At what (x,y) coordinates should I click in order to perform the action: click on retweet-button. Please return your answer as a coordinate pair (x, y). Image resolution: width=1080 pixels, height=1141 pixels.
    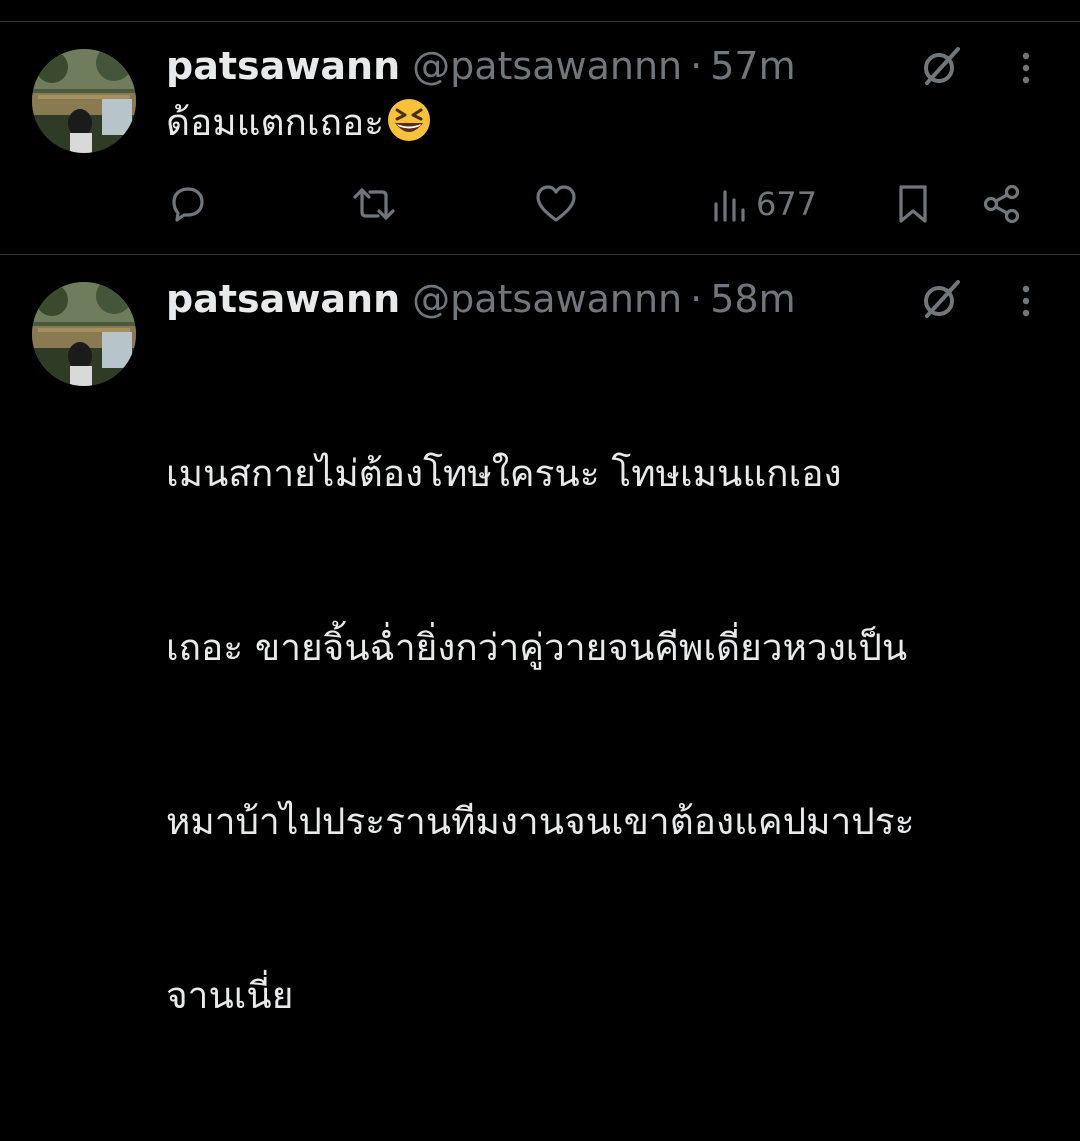
    Looking at the image, I should click on (374, 204).